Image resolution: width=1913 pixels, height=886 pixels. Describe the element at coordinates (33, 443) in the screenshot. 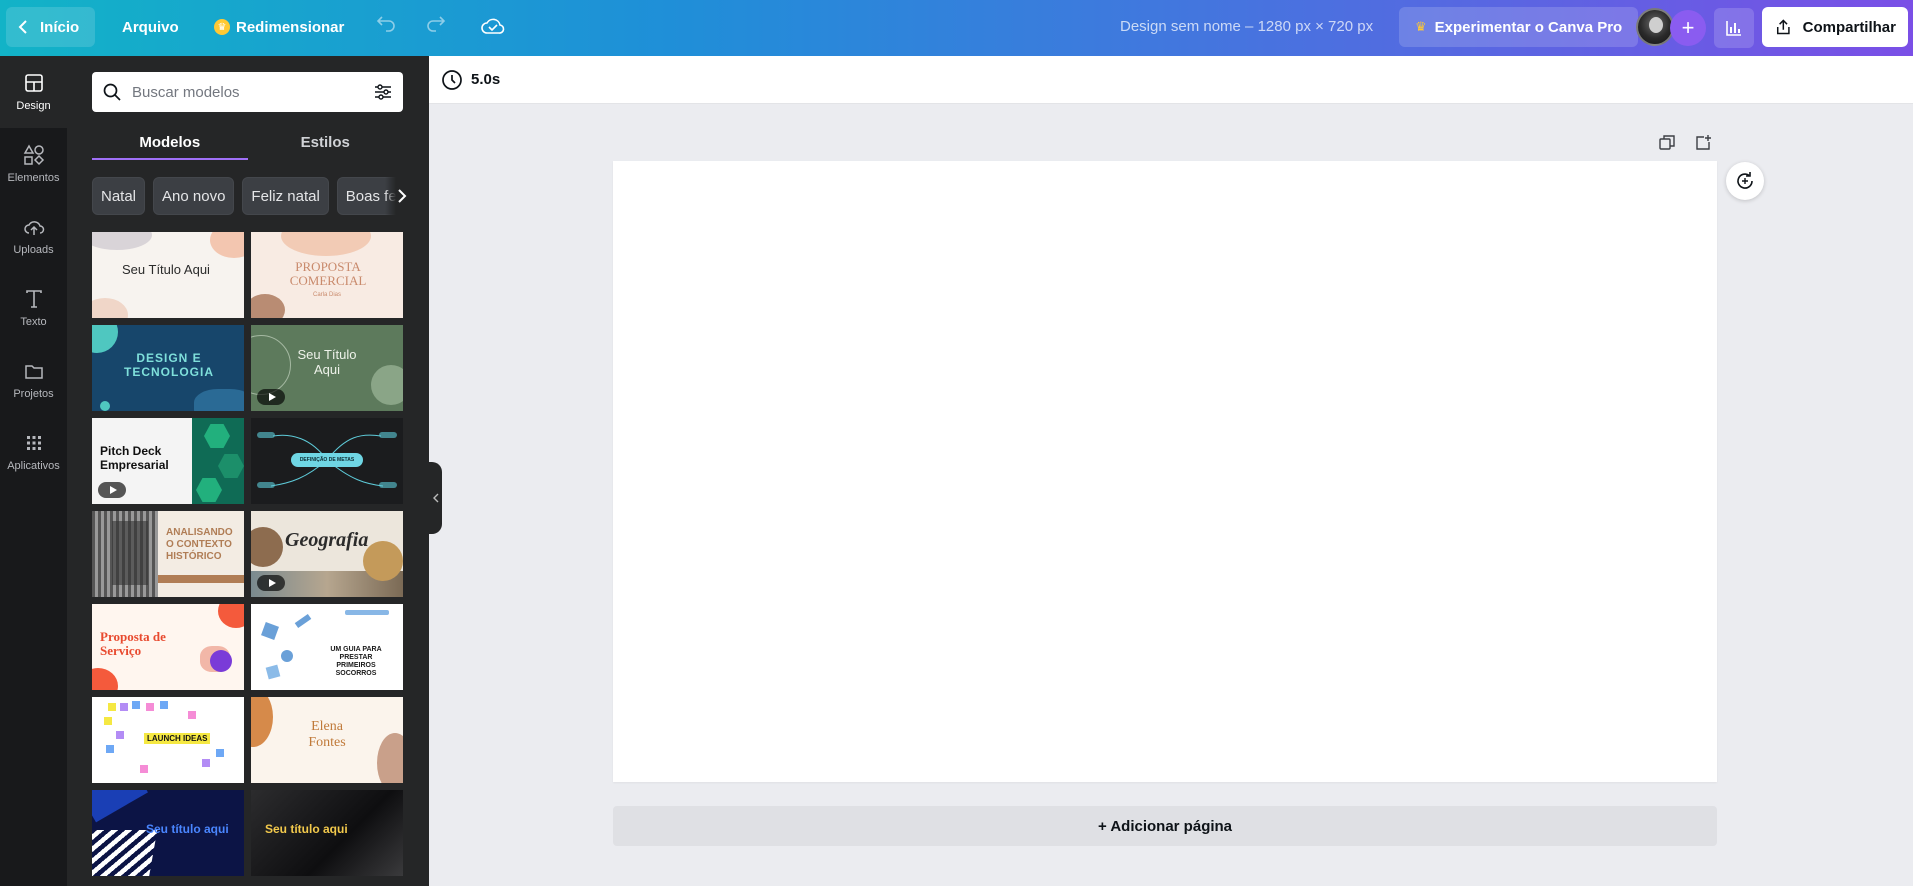

I see `apps-grid-icon` at that location.